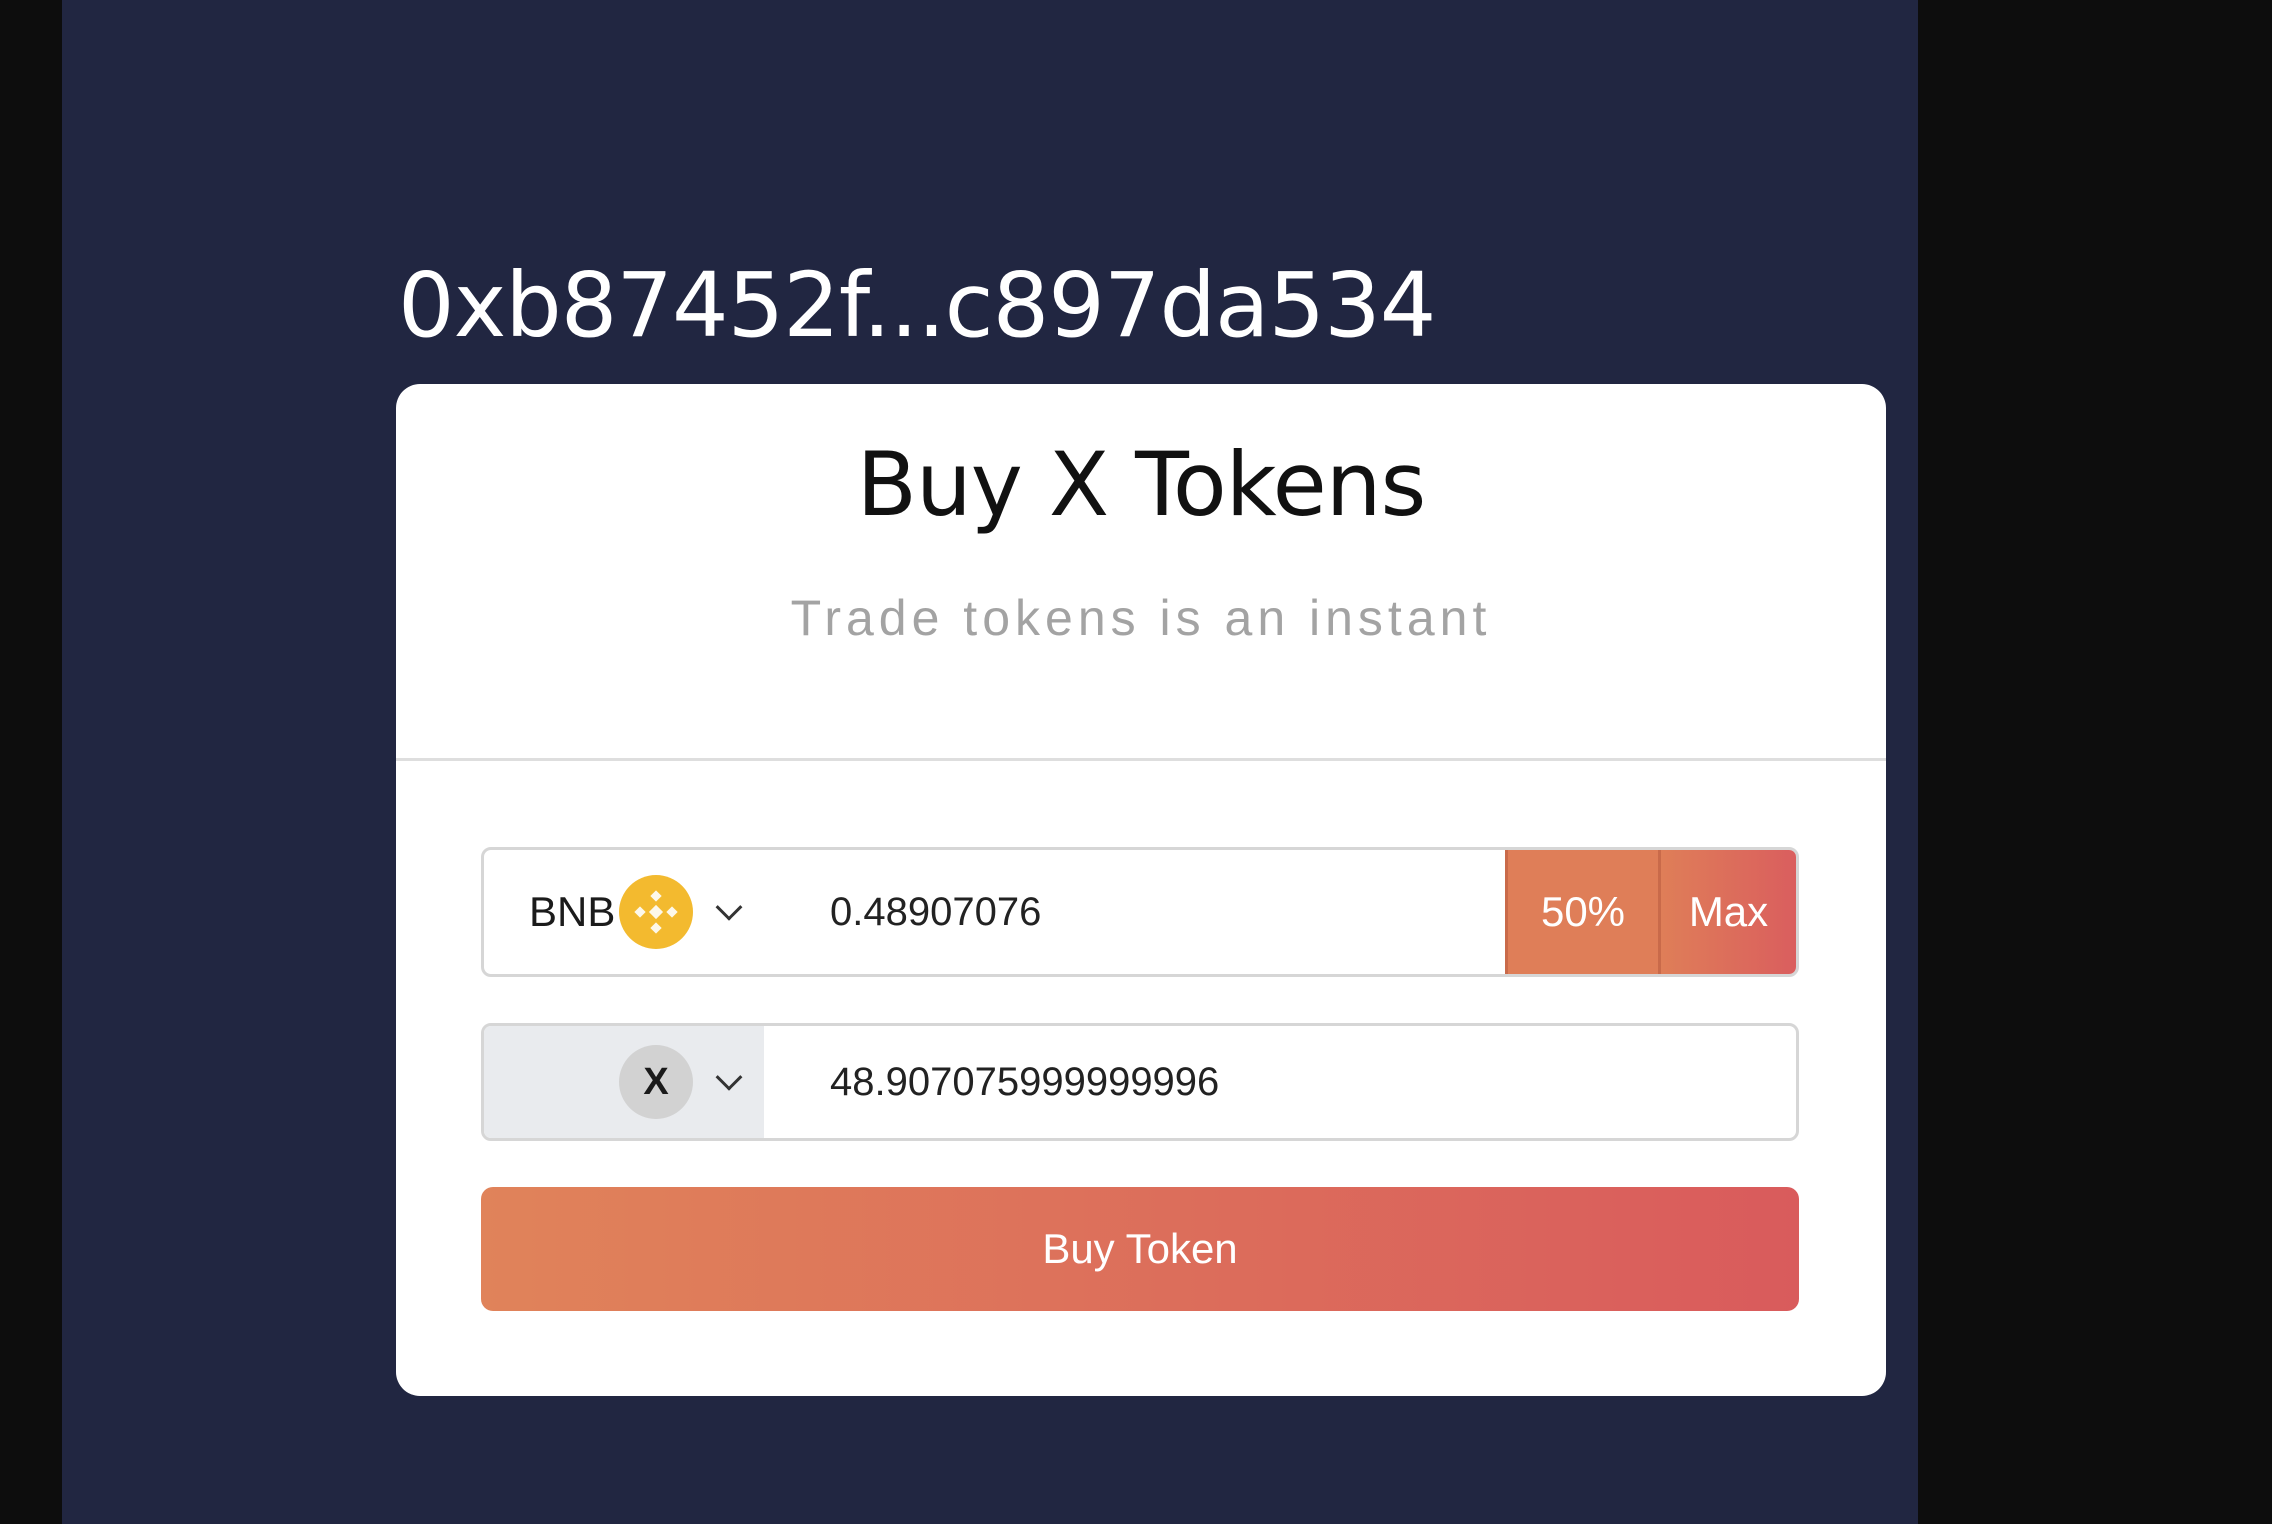  I want to click on receive-input-group: X 48.907075999999996, so click(1140, 1082).